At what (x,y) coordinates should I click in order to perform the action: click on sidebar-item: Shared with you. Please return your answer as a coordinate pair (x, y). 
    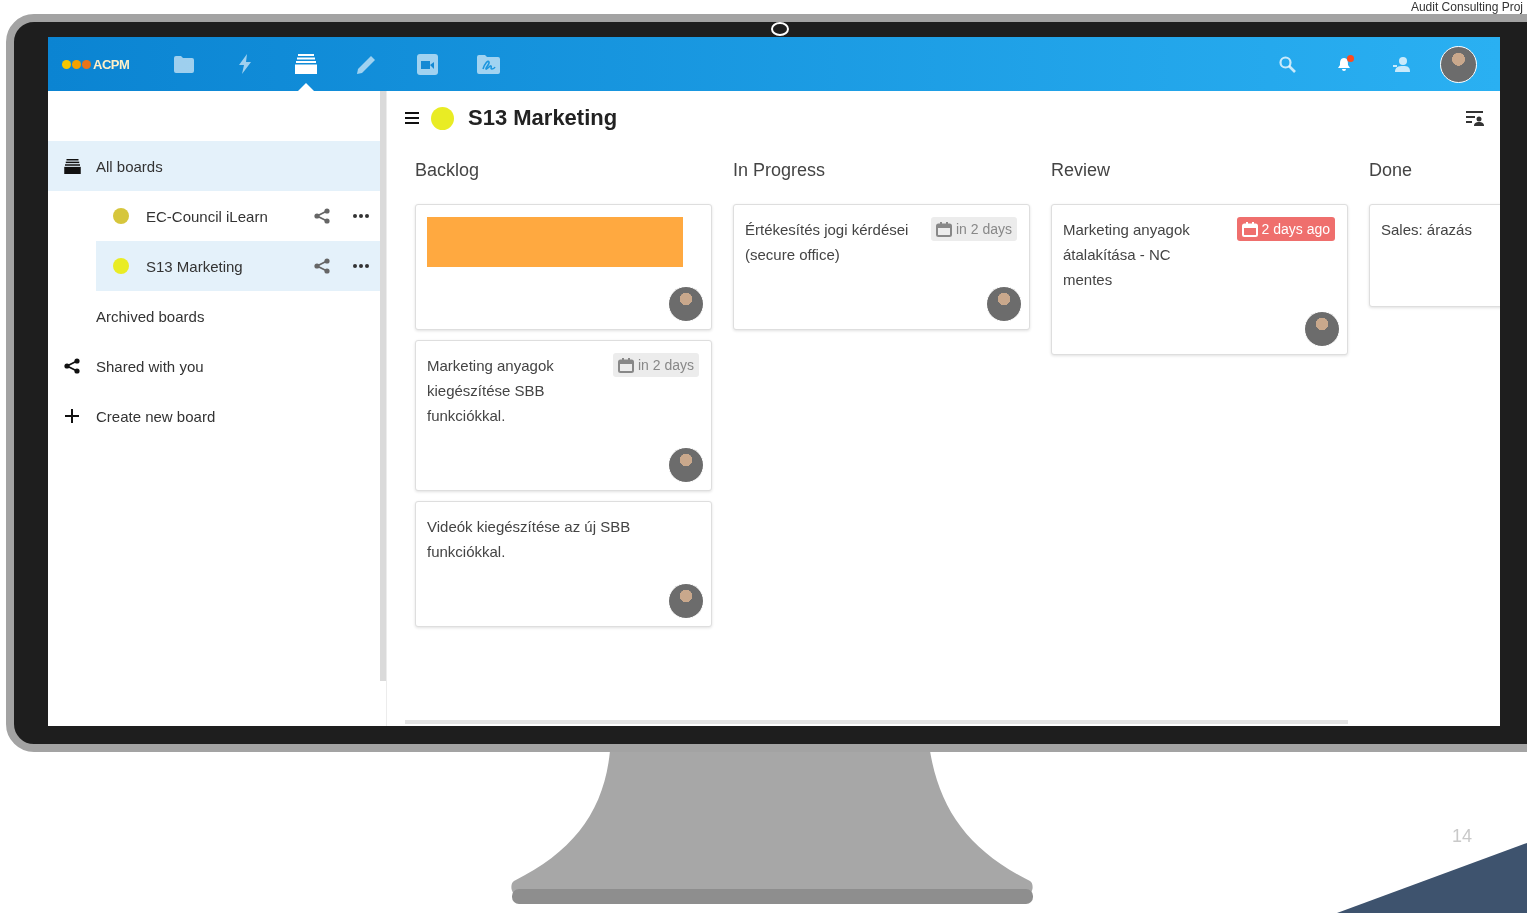
    Looking at the image, I should click on (214, 366).